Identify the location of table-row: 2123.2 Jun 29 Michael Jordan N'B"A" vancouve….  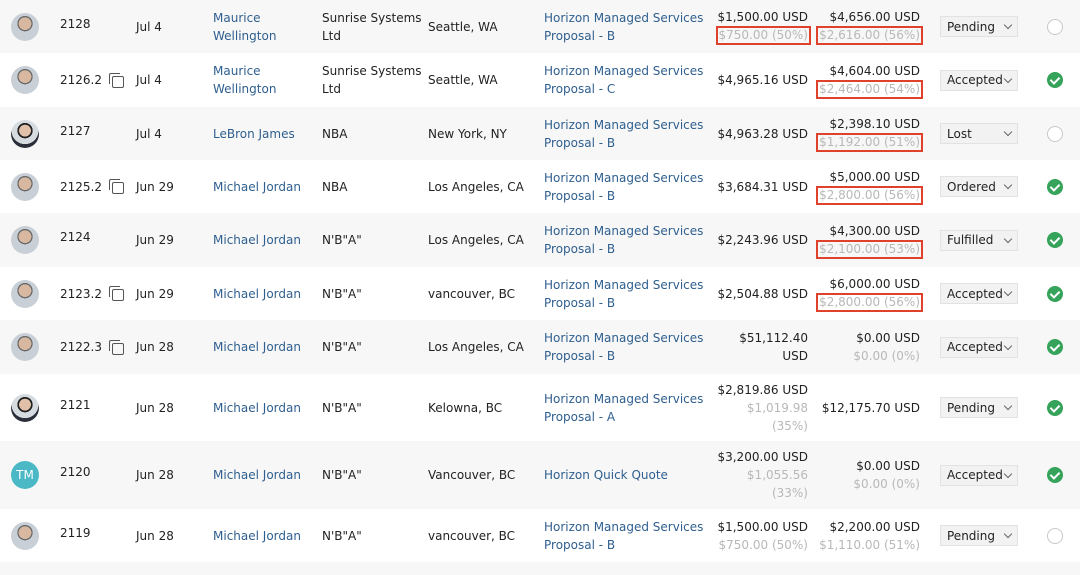
(540, 293).